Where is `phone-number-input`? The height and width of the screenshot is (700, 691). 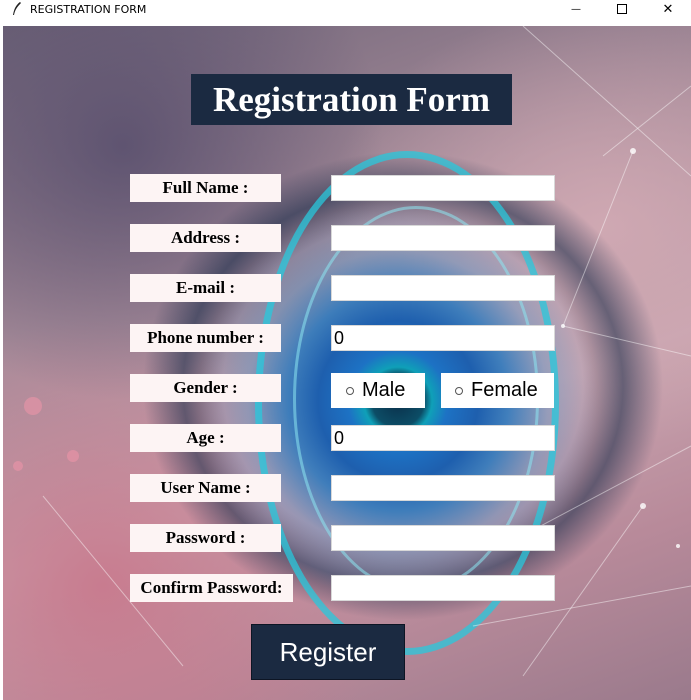
phone-number-input is located at coordinates (443, 338).